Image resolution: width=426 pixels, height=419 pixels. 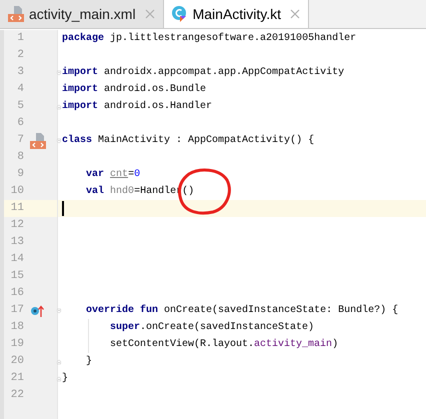 What do you see at coordinates (122, 191) in the screenshot?
I see `variable-name: hnd0` at bounding box center [122, 191].